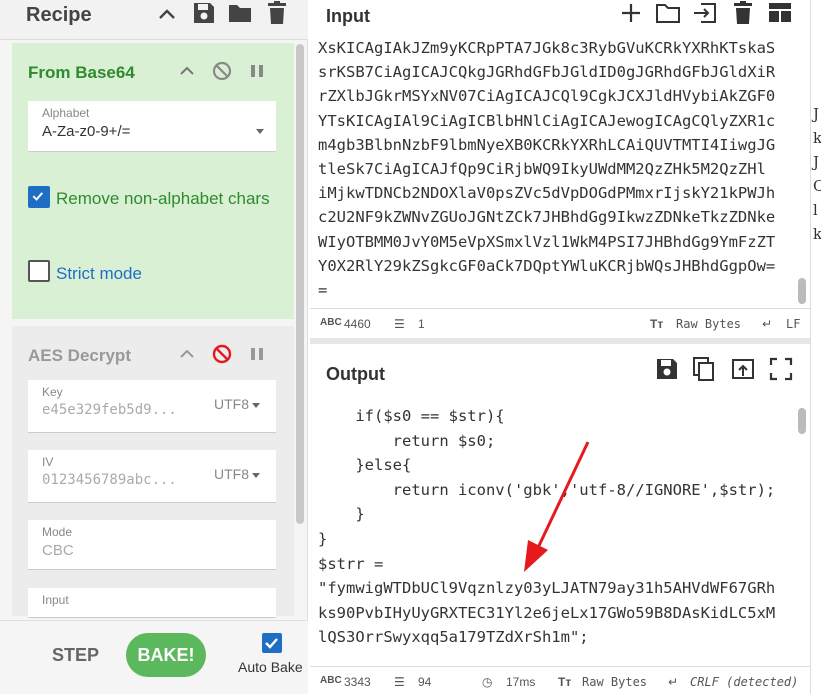 The height and width of the screenshot is (694, 821). I want to click on input-title: Input, so click(348, 16).